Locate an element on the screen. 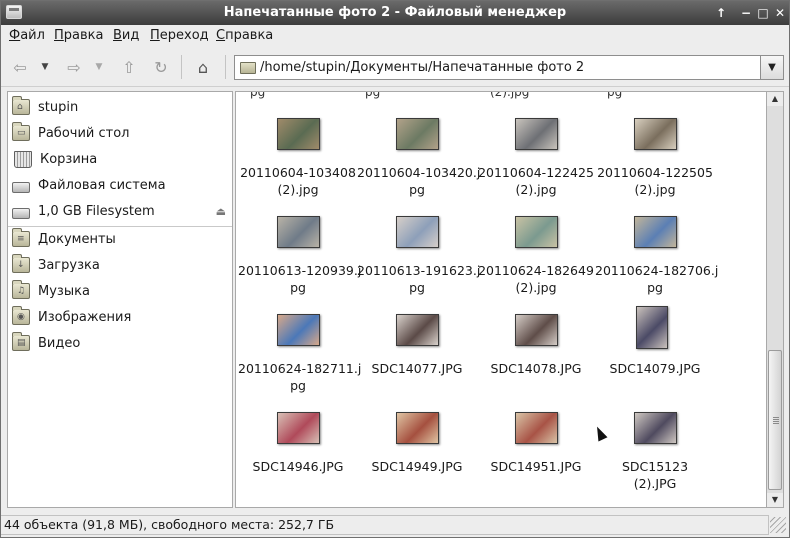  maximize-button: □ is located at coordinates (763, 13).